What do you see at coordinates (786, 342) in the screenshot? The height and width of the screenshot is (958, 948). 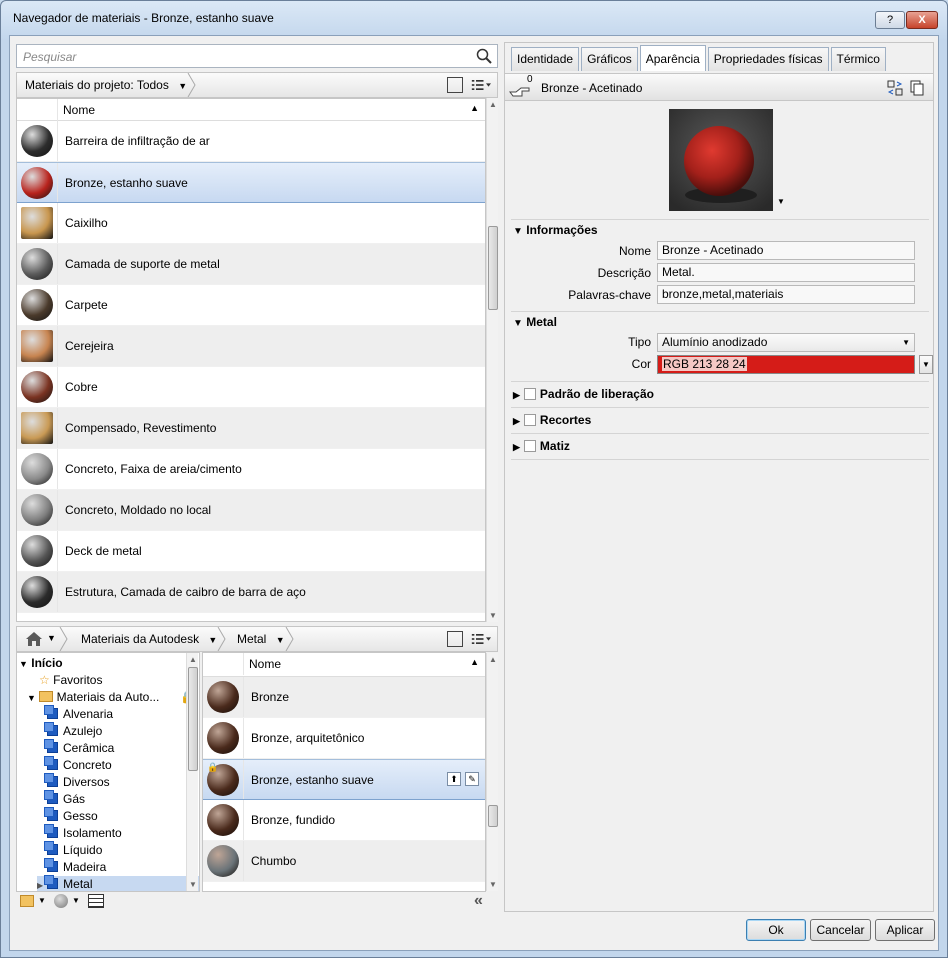 I see `type-dropdown: Alumínio anodizado ▼` at bounding box center [786, 342].